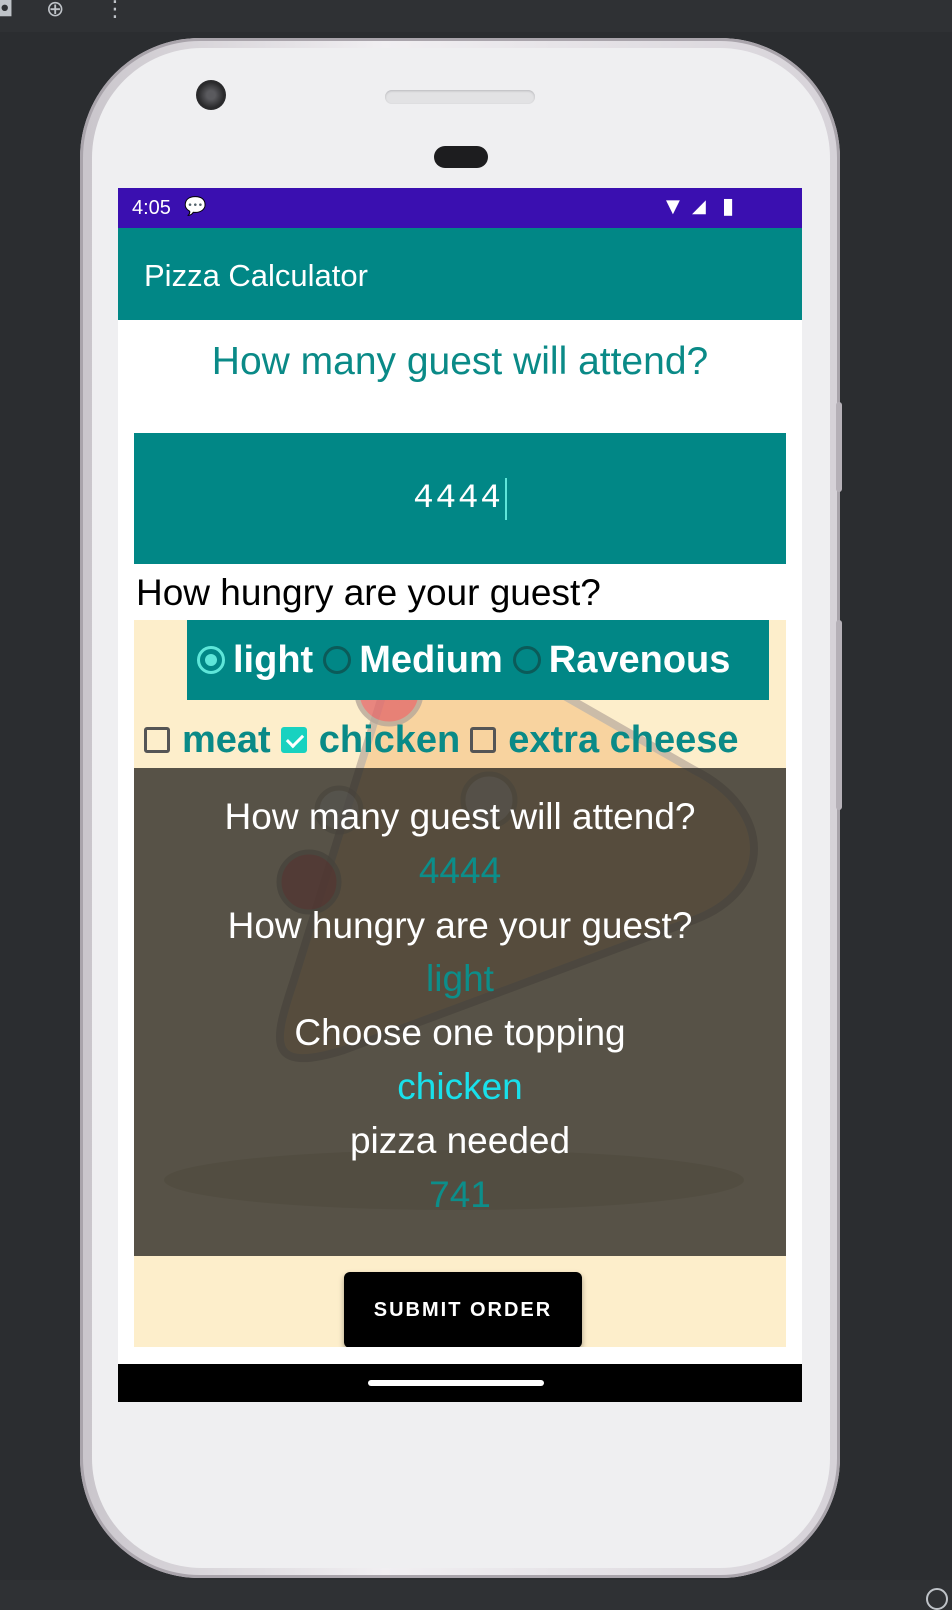  I want to click on toppings-checkbox-group: meat chicken extra cheese, so click(446, 740).